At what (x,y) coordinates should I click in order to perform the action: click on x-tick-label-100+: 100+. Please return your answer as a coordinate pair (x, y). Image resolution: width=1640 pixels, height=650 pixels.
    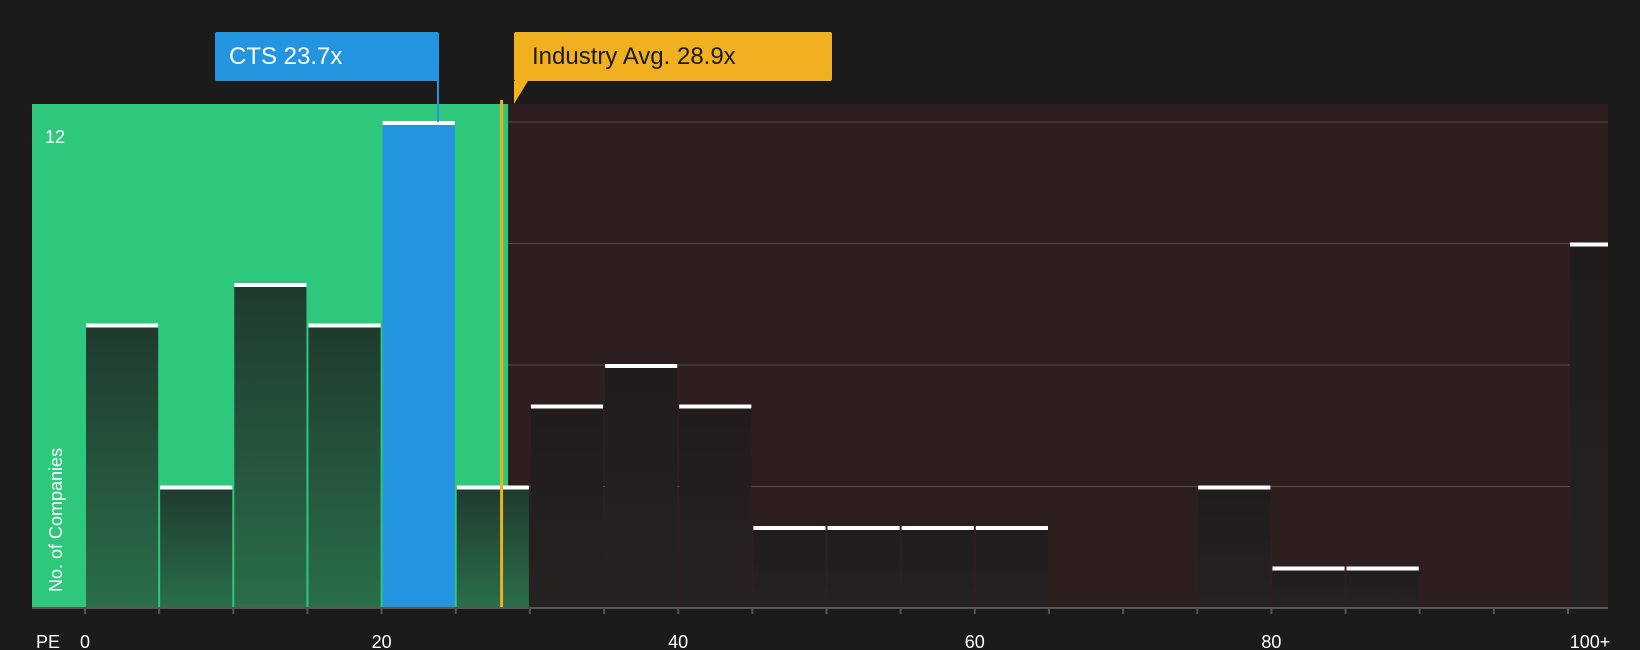
    Looking at the image, I should click on (1590, 641).